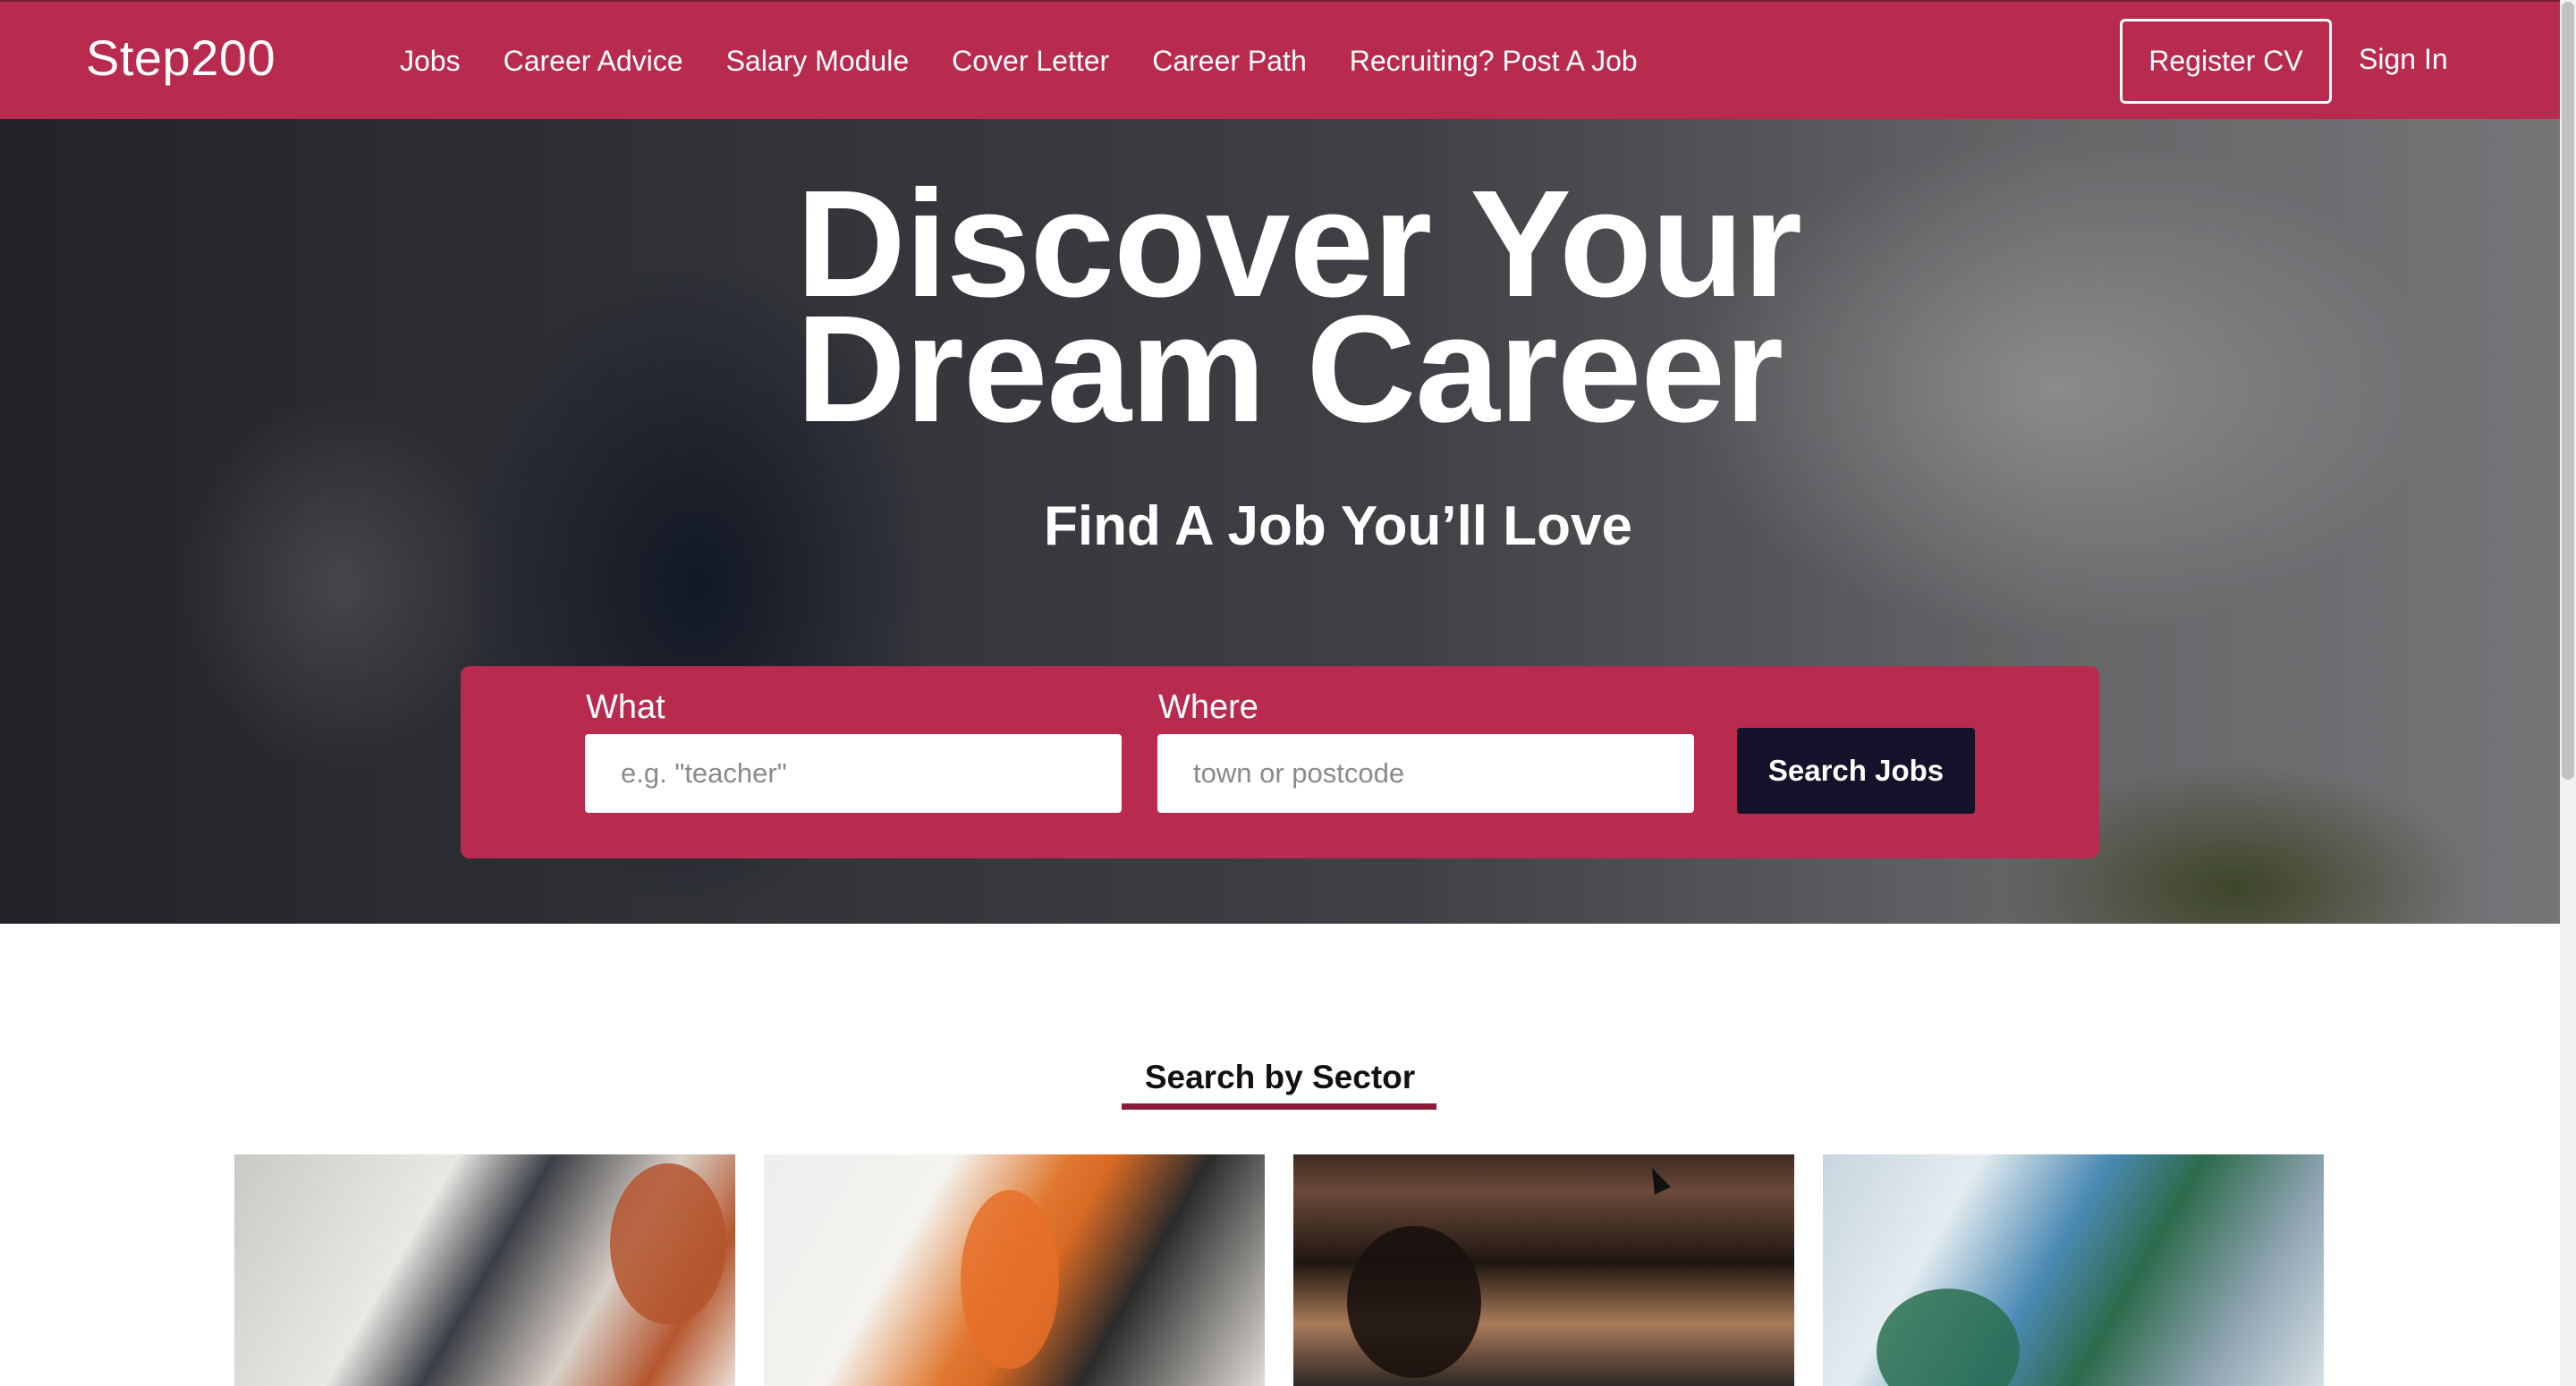 This screenshot has height=1386, width=2576. What do you see at coordinates (1856, 771) in the screenshot?
I see `search-jobs-button: Search Jobs` at bounding box center [1856, 771].